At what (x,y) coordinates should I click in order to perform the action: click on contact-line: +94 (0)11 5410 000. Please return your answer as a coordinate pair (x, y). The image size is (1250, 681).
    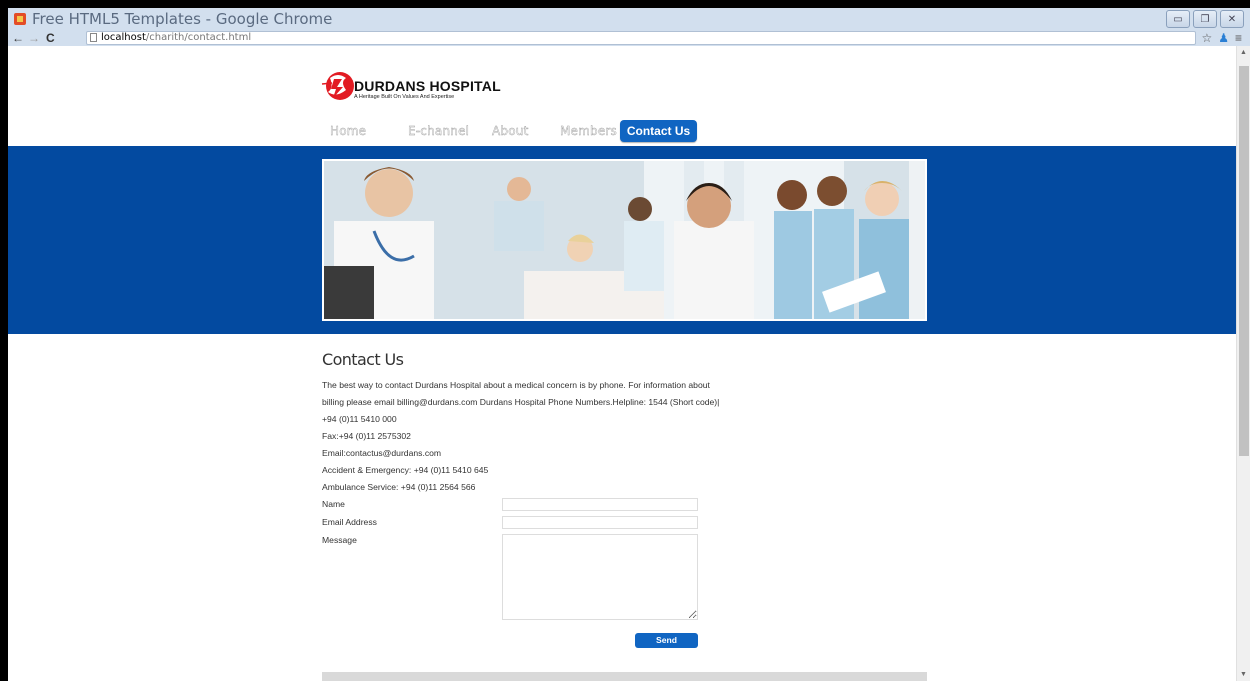
    Looking at the image, I should click on (359, 419).